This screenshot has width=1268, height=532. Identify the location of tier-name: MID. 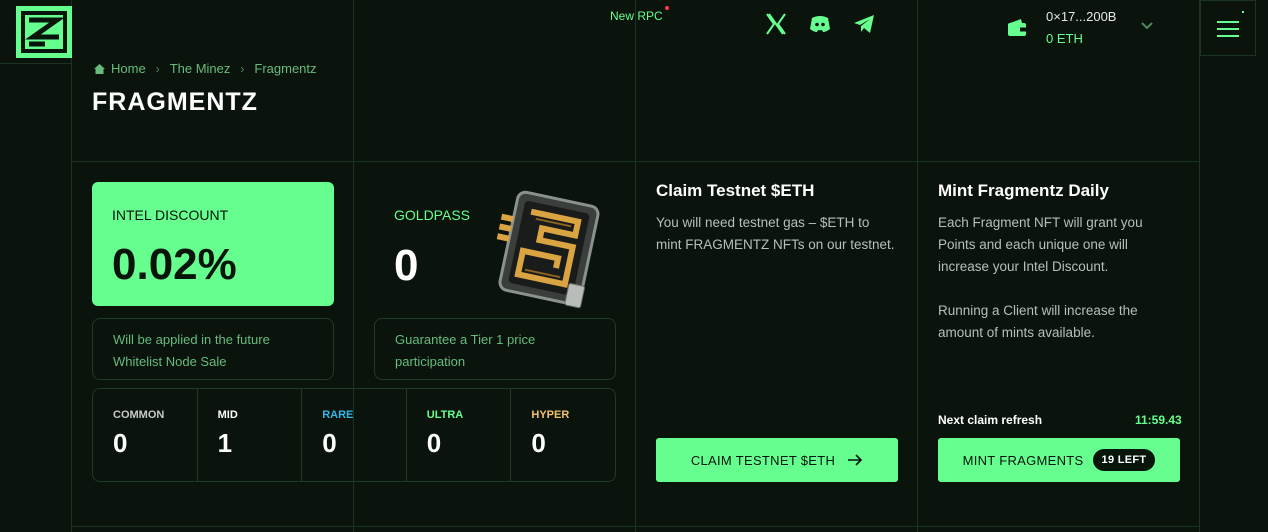
(227, 415).